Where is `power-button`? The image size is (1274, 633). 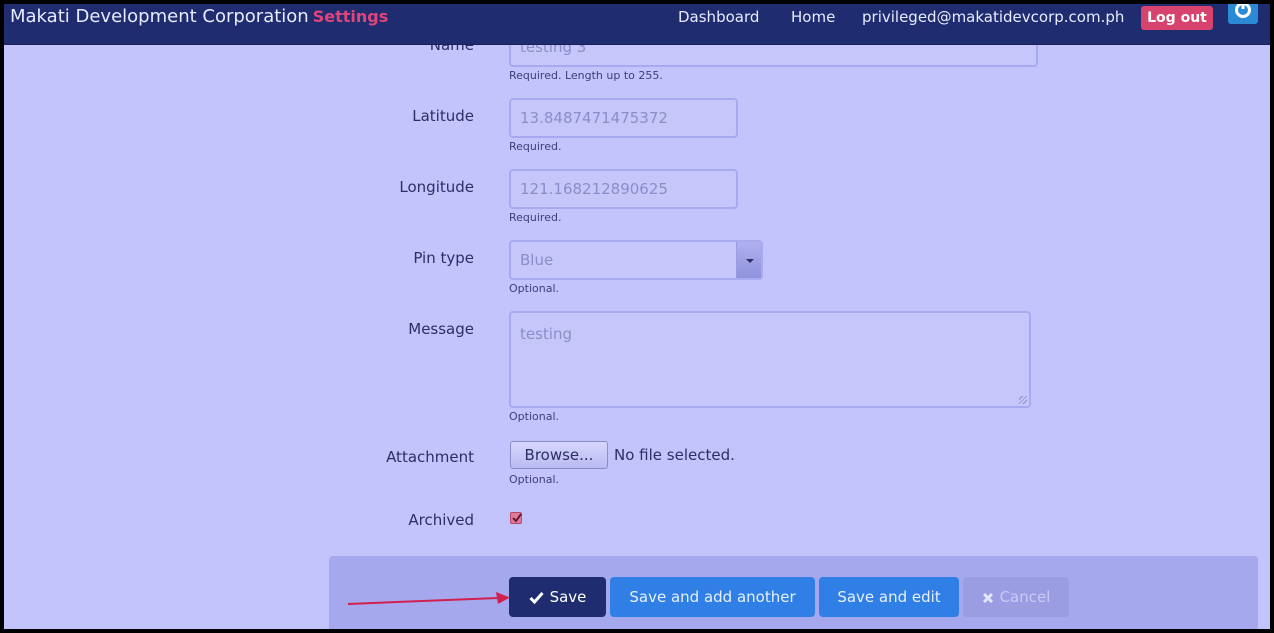
power-button is located at coordinates (1243, 12).